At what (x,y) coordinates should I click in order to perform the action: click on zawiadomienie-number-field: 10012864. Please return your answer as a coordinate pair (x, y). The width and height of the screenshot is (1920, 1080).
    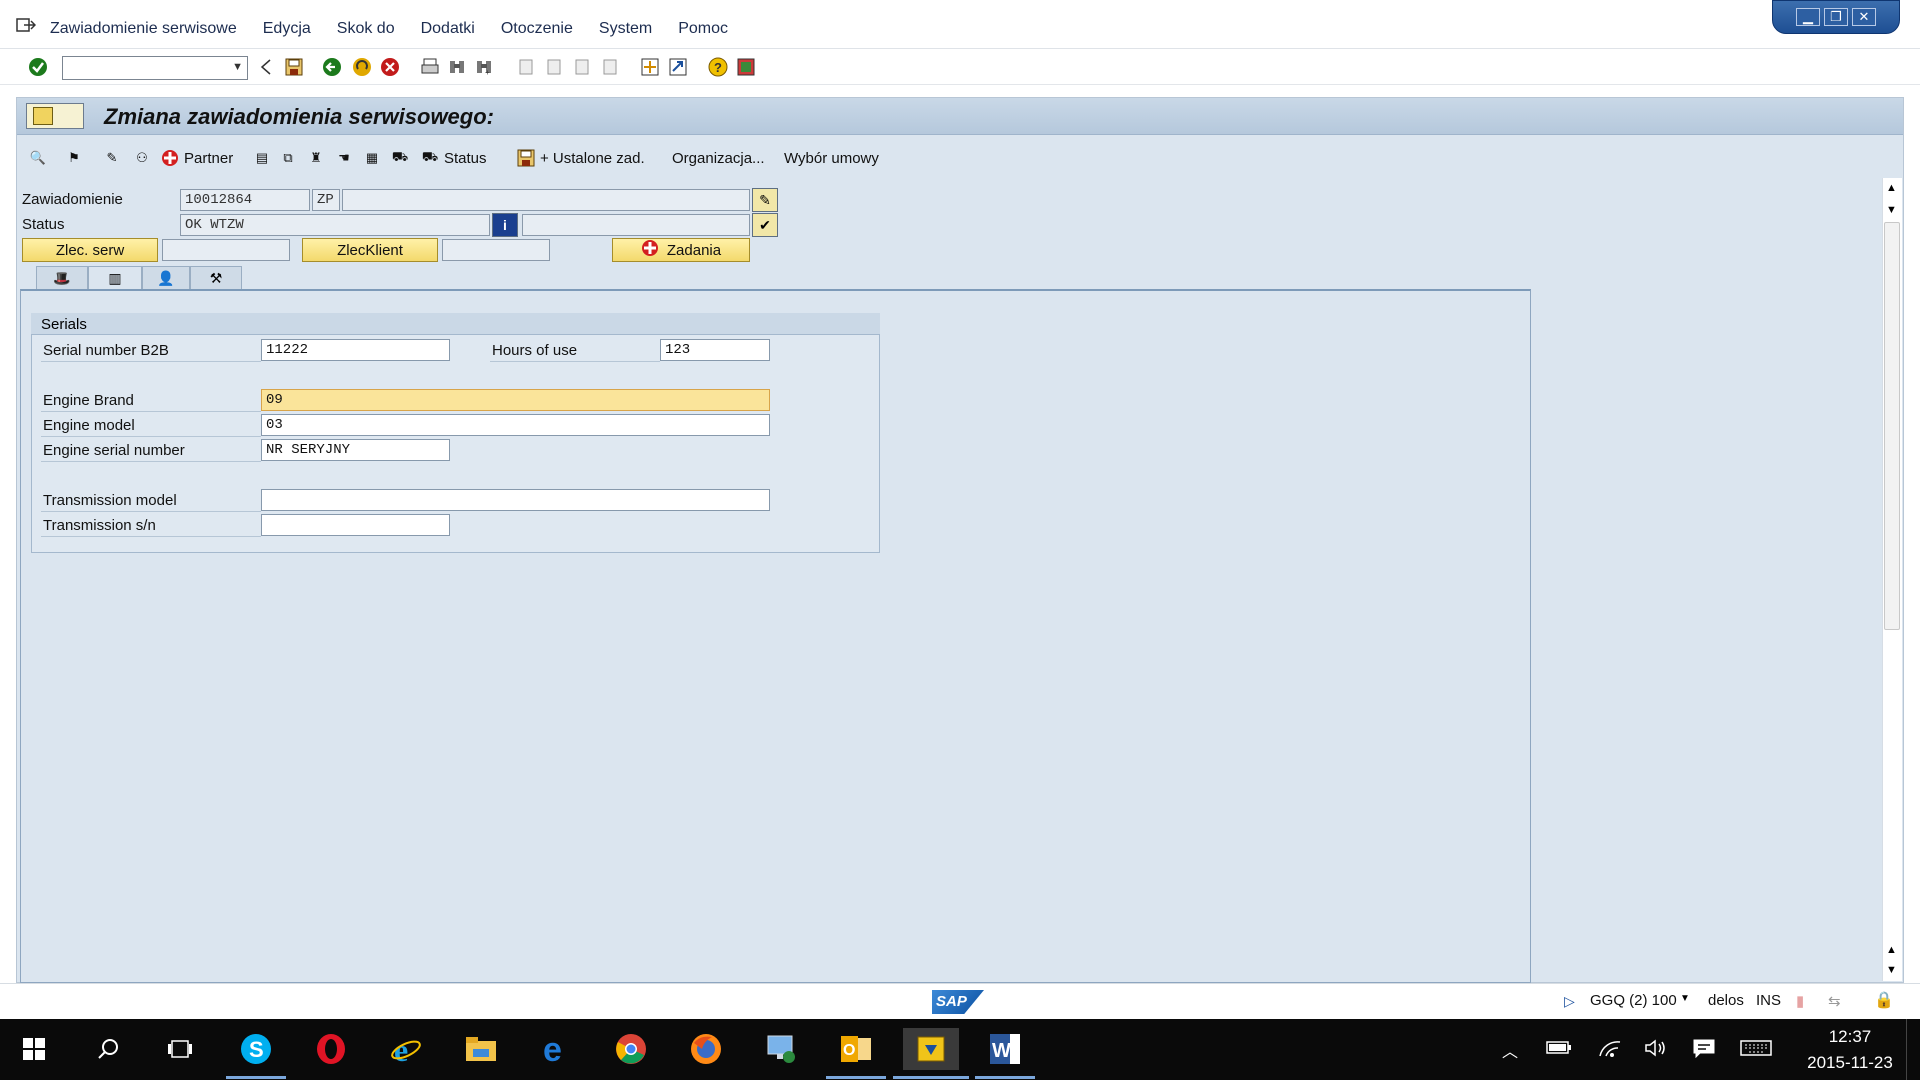
    Looking at the image, I should click on (245, 200).